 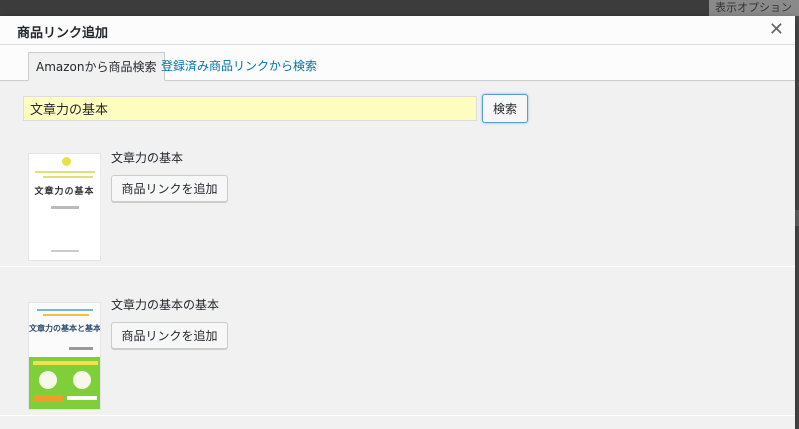 I want to click on book-cover-title: 文章力の基本と基本, so click(x=65, y=328).